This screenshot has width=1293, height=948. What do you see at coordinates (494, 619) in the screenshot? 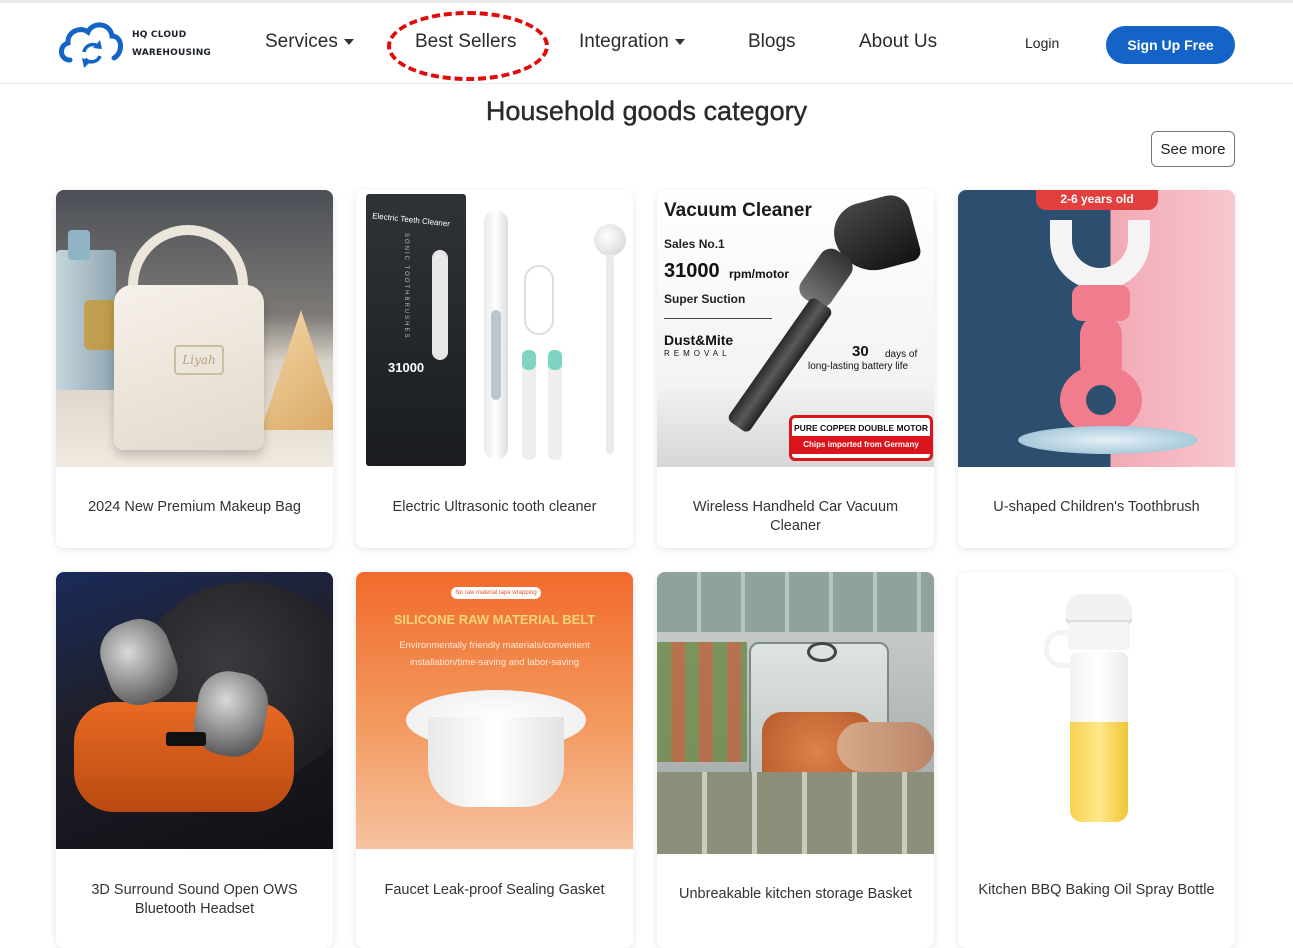
I see `gasket-headline: SILICONE RAW MATERIAL BELT` at bounding box center [494, 619].